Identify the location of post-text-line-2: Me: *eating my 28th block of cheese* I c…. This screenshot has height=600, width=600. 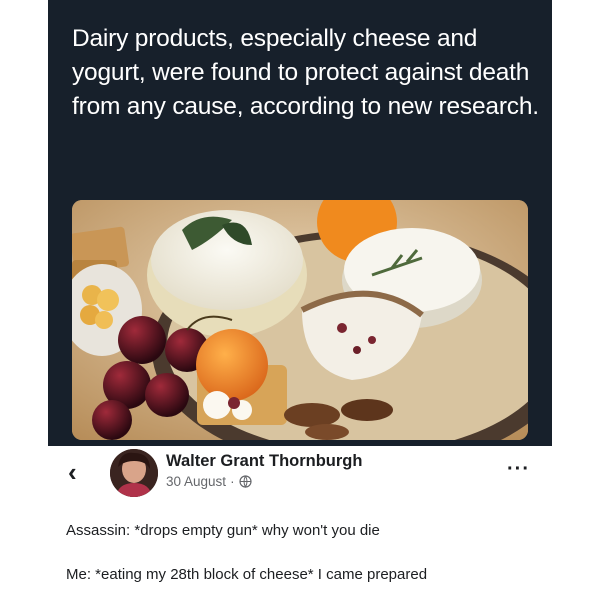
(247, 574).